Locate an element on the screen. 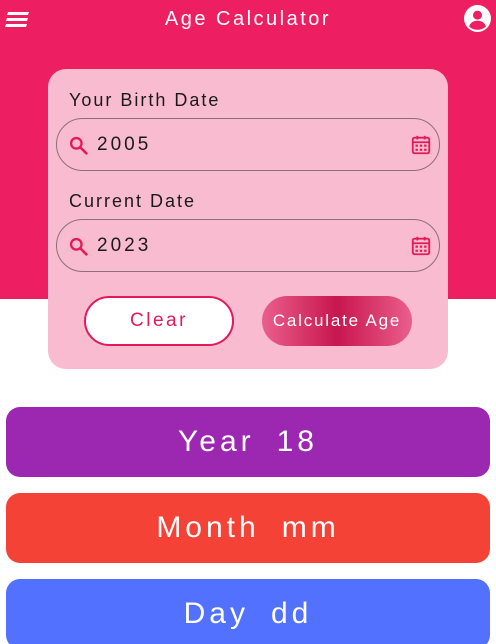 Image resolution: width=496 pixels, height=644 pixels. month-label: Month is located at coordinates (208, 527).